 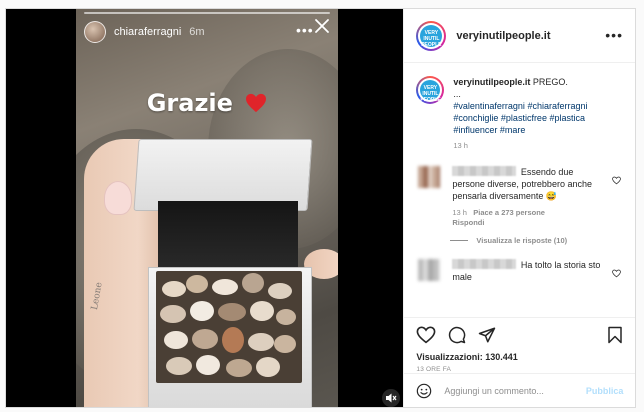 What do you see at coordinates (605, 391) in the screenshot?
I see `publish-button: Pubblica` at bounding box center [605, 391].